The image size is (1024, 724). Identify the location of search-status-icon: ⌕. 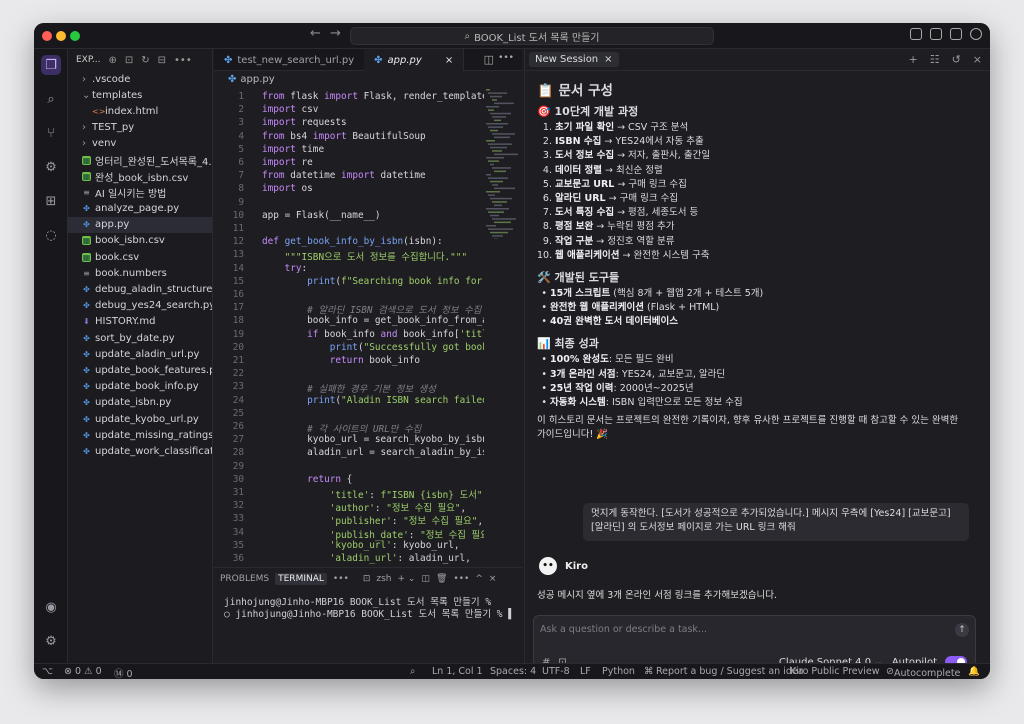
(412, 671).